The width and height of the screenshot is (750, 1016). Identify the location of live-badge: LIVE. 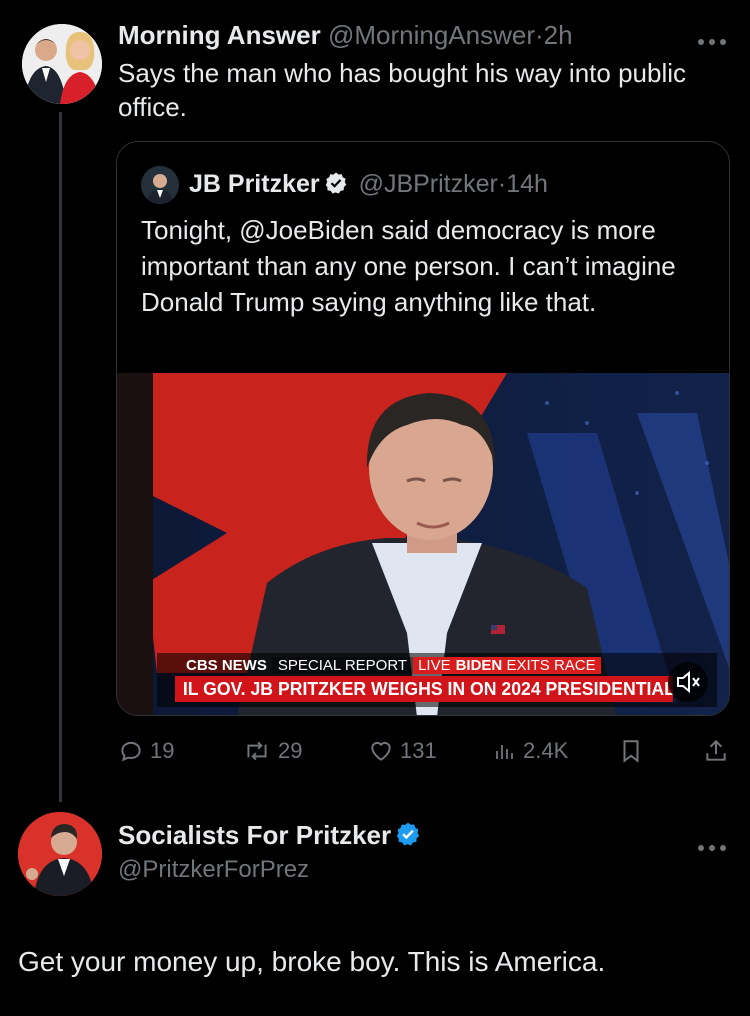
(434, 665).